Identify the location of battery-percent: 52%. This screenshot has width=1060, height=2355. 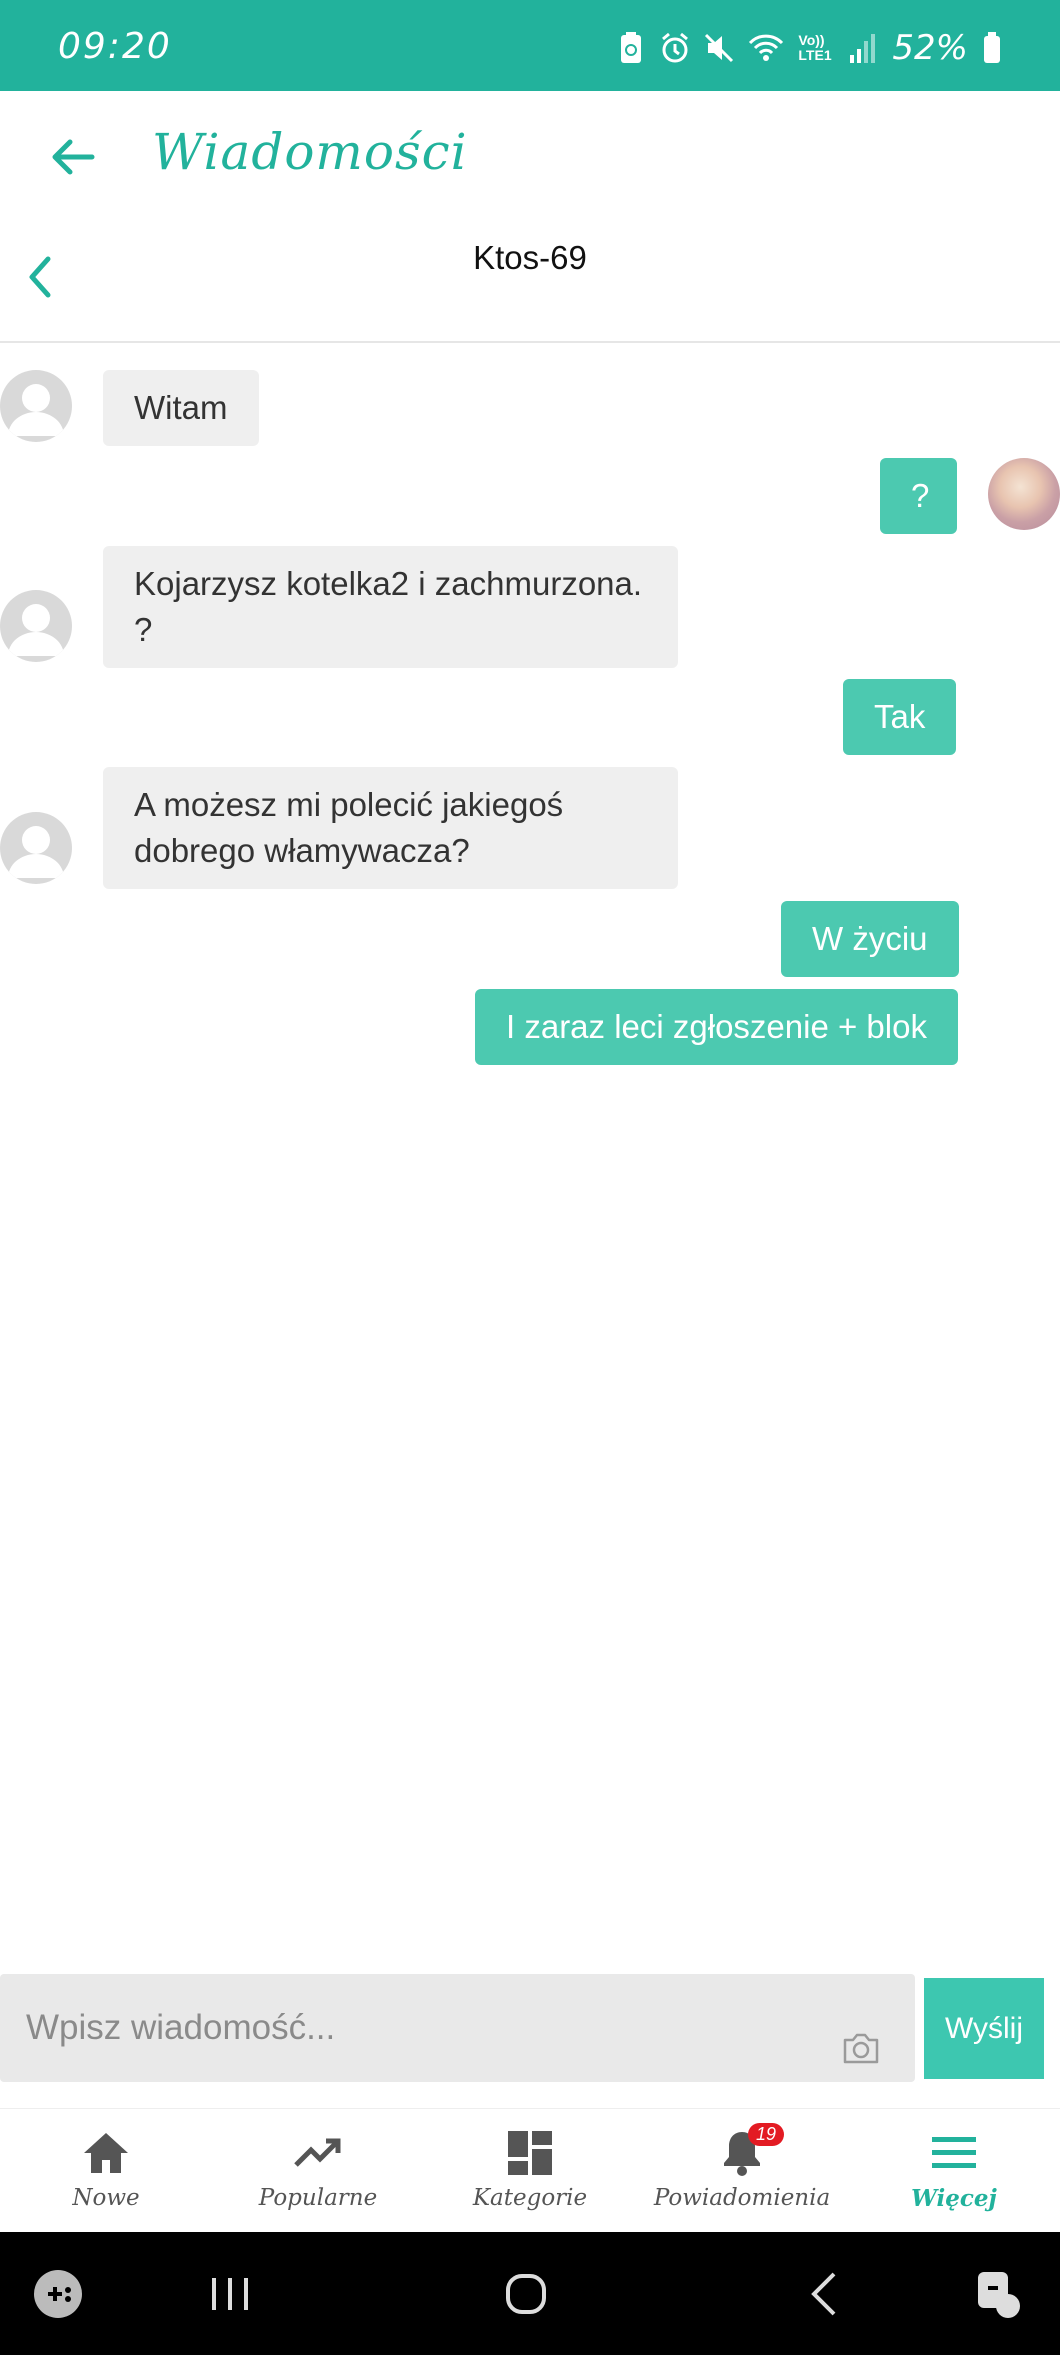
(930, 48).